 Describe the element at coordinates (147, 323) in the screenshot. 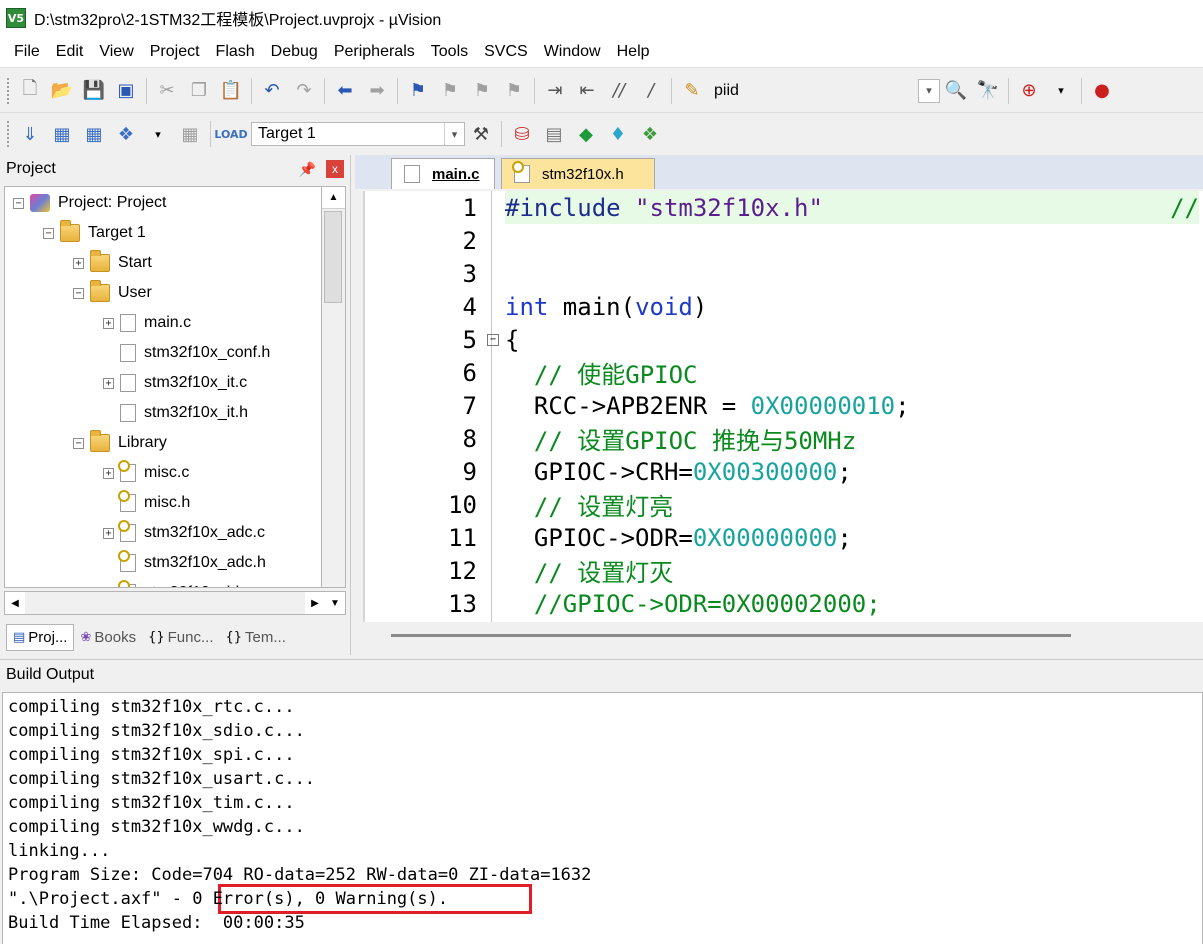

I see `tree-item: + main.c` at that location.